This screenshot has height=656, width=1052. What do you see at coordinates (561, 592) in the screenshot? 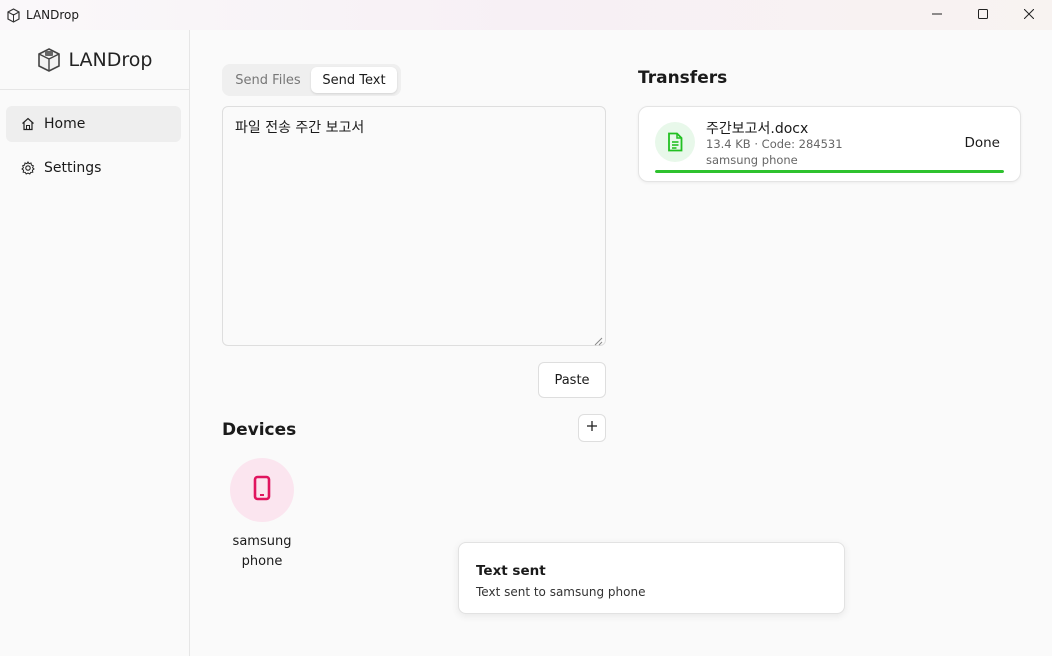
I see `toast-message: Text sent to samsung phone` at bounding box center [561, 592].